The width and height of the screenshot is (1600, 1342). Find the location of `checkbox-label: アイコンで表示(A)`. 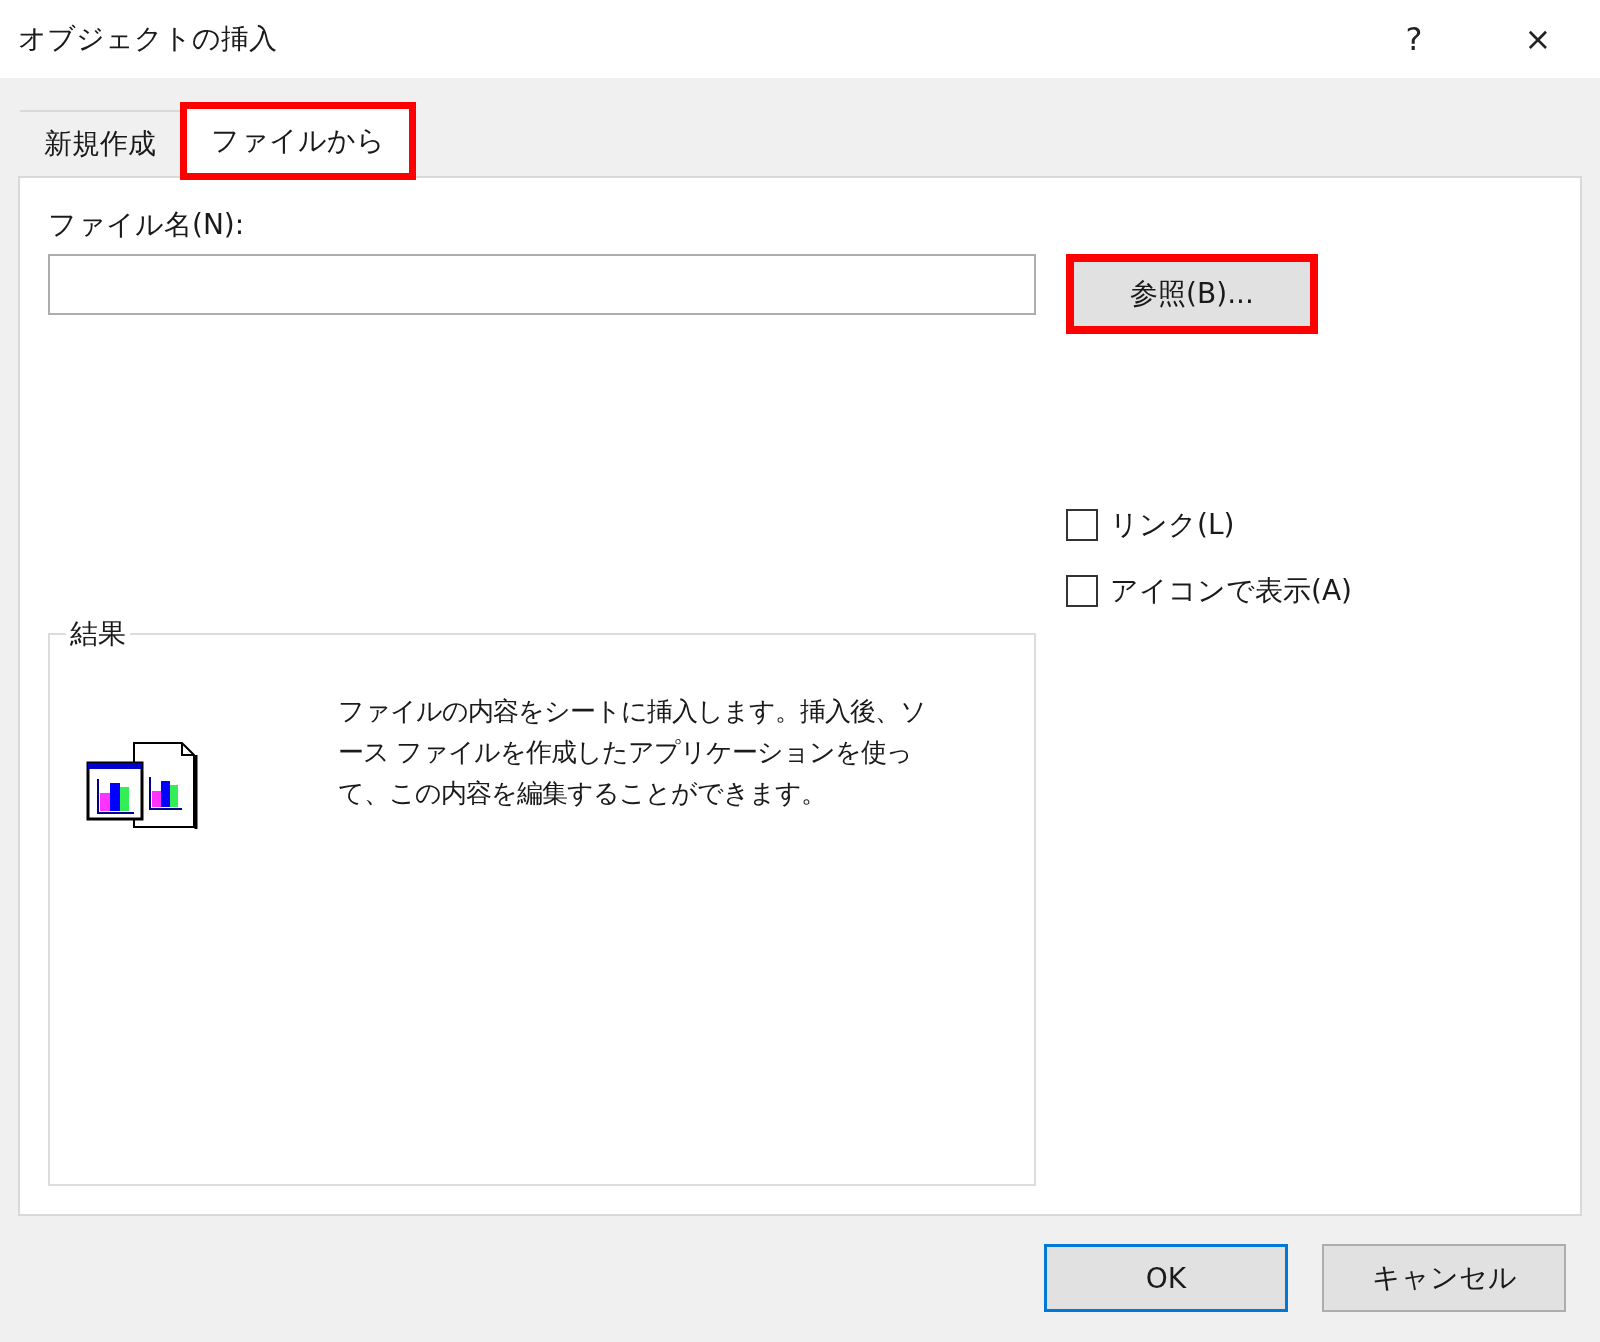

checkbox-label: アイコンで表示(A) is located at coordinates (1231, 591).